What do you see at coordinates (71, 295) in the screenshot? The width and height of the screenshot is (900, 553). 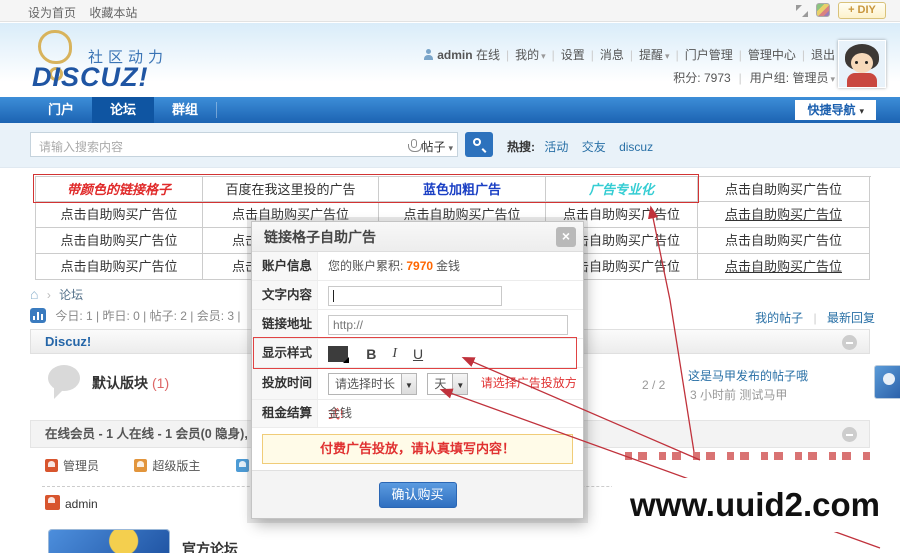 I see `breadcrumb-current: 论坛` at bounding box center [71, 295].